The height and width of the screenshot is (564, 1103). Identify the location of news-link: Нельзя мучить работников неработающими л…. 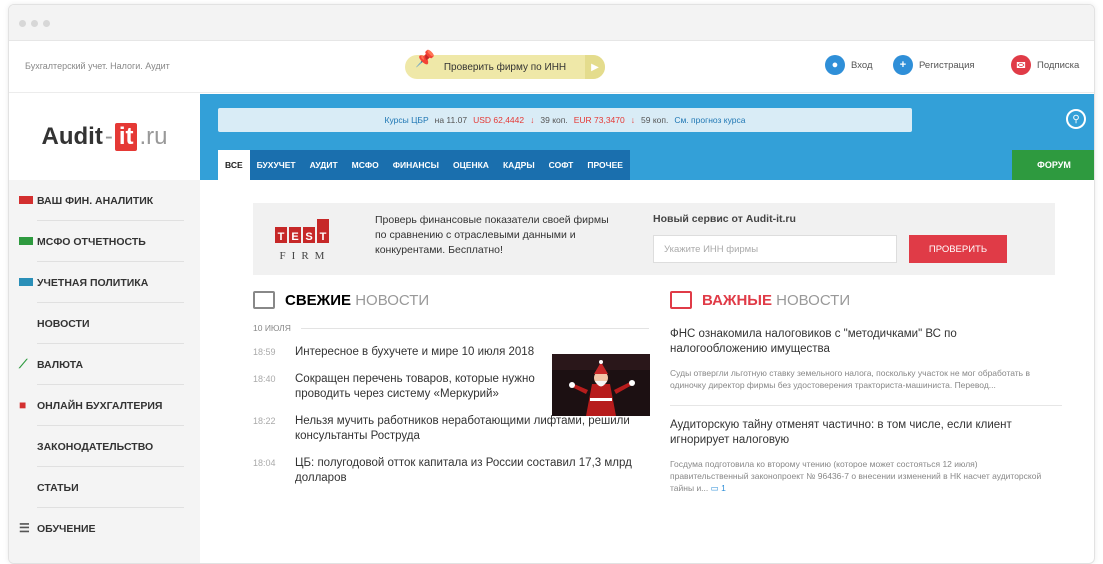
(472, 429).